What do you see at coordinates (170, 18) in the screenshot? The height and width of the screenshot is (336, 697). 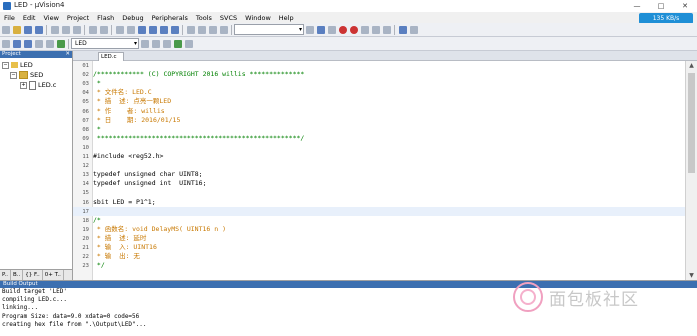 I see `menu-peripherals: Peripherals` at bounding box center [170, 18].